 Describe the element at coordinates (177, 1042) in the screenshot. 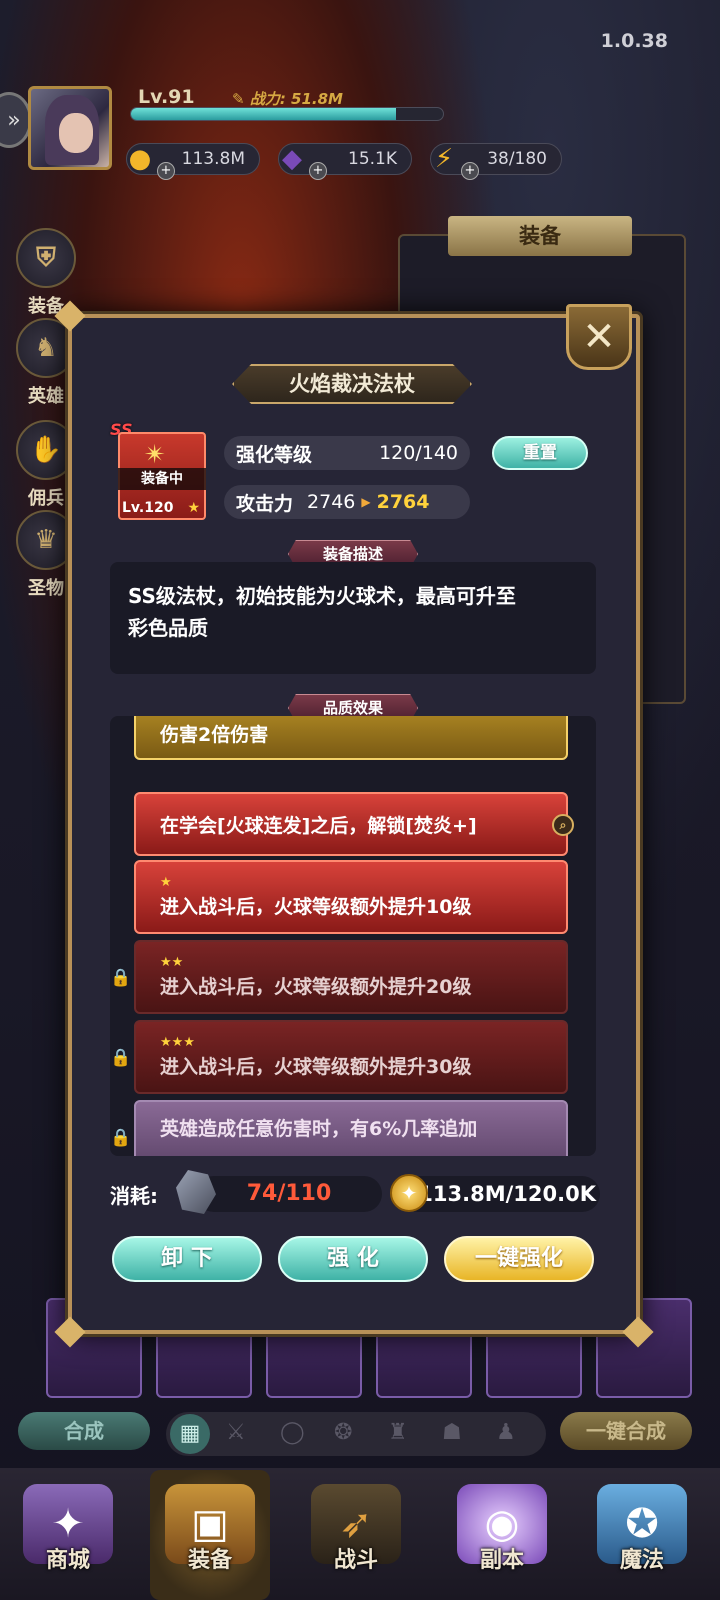

I see `star-icon: ★★★` at that location.